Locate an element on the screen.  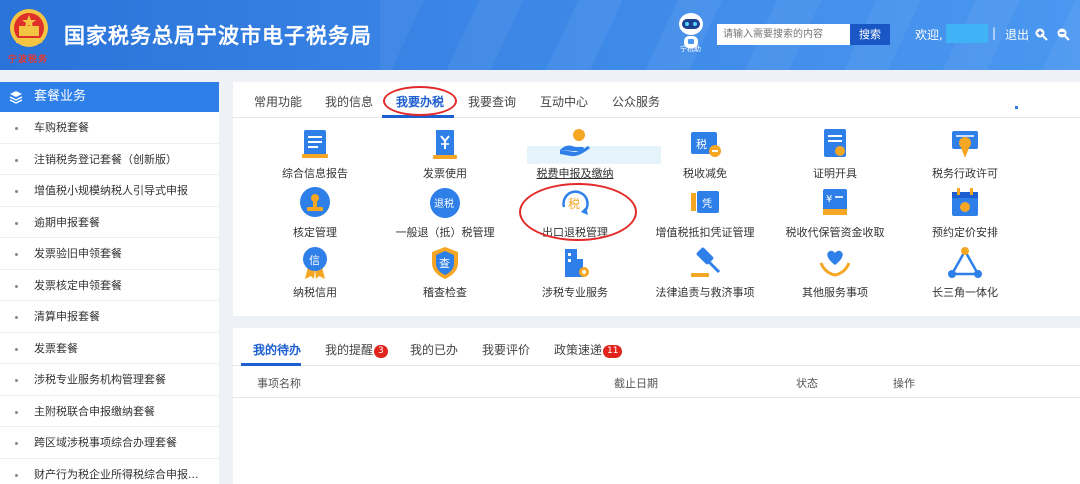
func-label: 核定管理 is located at coordinates (315, 232).